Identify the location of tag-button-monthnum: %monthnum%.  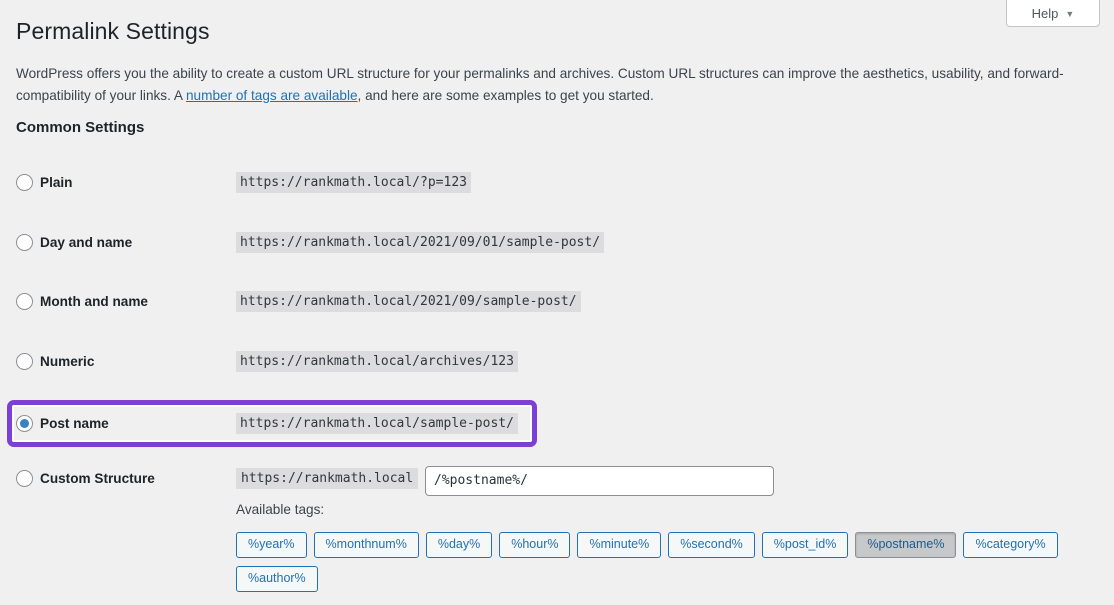
(366, 544).